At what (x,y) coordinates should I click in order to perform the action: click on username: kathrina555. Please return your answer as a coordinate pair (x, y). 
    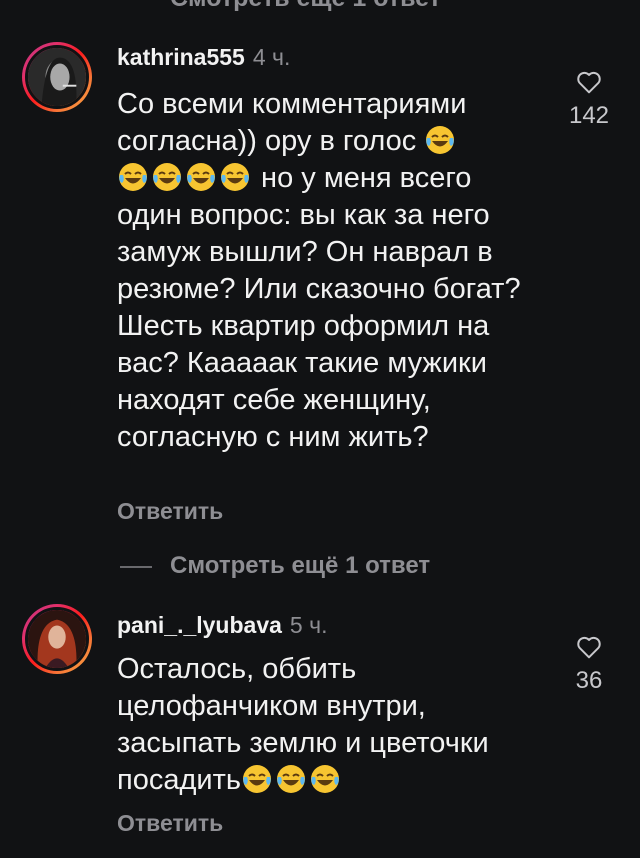
    Looking at the image, I should click on (181, 57).